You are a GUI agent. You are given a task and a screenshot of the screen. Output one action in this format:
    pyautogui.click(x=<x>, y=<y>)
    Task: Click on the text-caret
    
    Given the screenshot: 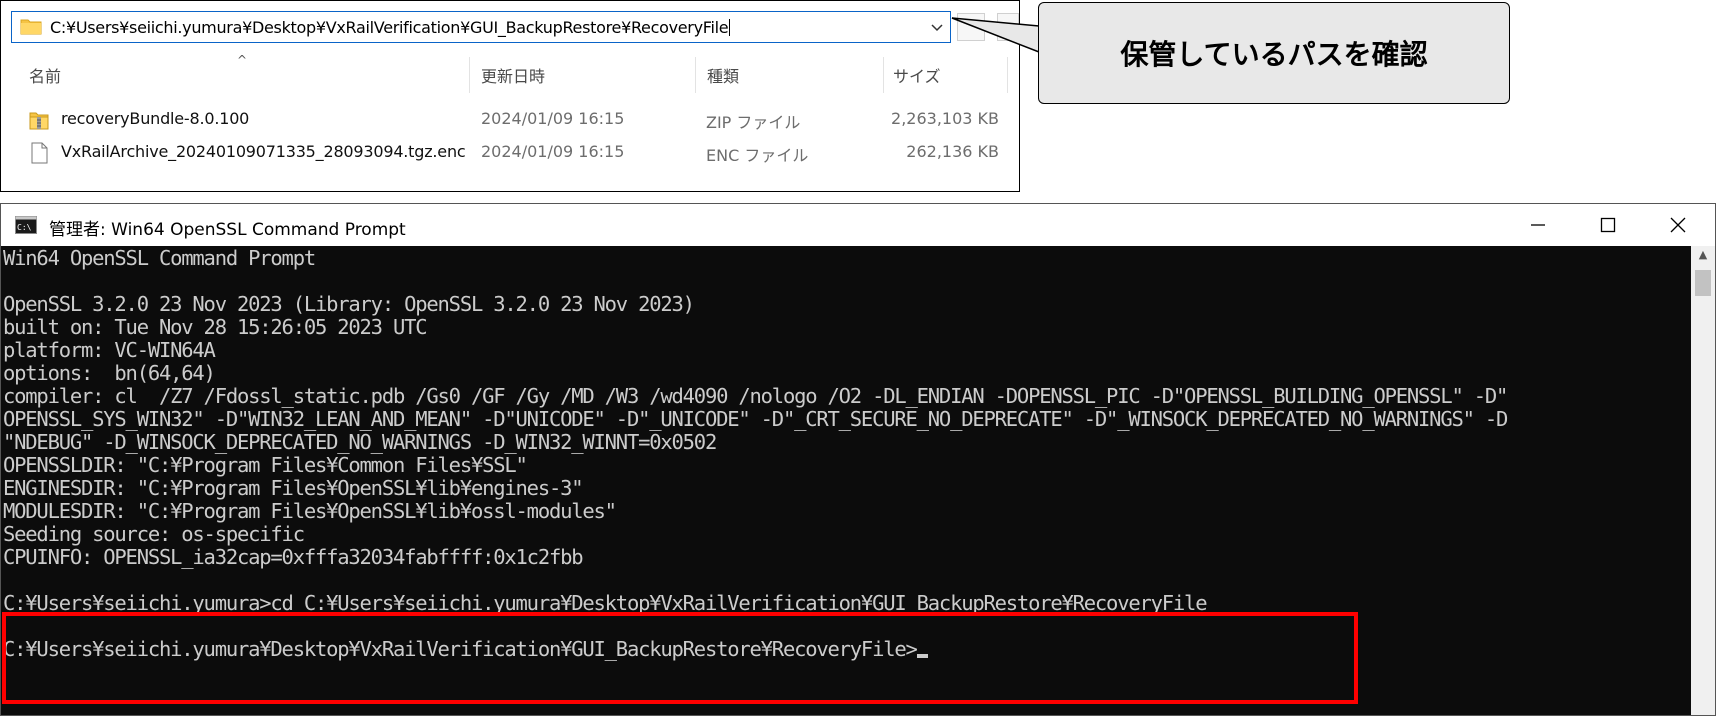 What is the action you would take?
    pyautogui.click(x=730, y=27)
    